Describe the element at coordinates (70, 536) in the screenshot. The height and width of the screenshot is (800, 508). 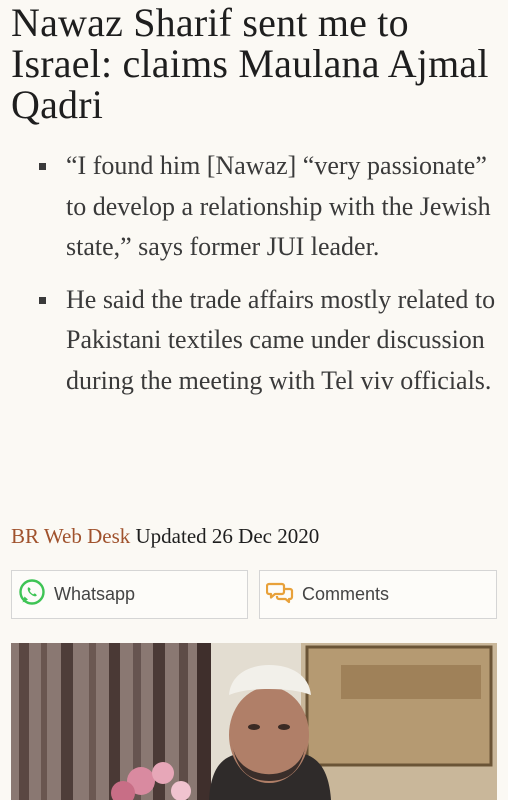
I see `author-link: BR Web Desk` at that location.